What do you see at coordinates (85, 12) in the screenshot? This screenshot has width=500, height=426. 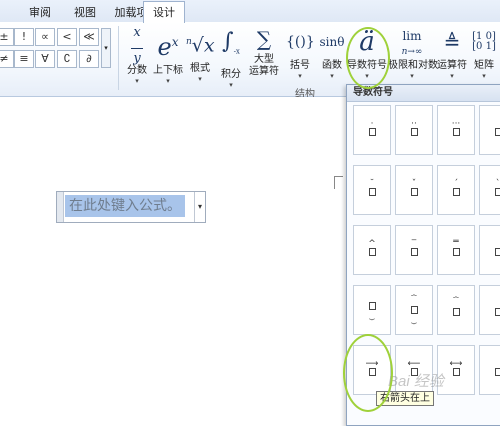 I see `tab-view: 视图` at bounding box center [85, 12].